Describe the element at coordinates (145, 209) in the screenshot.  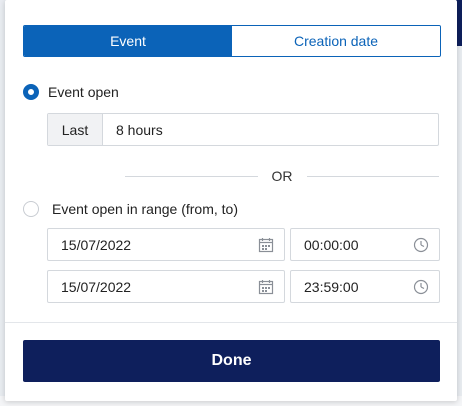
I see `option-event-open-range-label: Event open in range (from, to)` at that location.